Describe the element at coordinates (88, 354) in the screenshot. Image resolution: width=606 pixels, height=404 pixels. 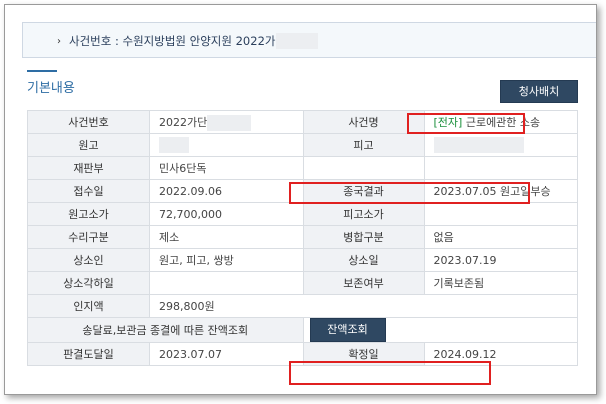
I see `label-judgment-delivery-date: 판결도달일` at that location.